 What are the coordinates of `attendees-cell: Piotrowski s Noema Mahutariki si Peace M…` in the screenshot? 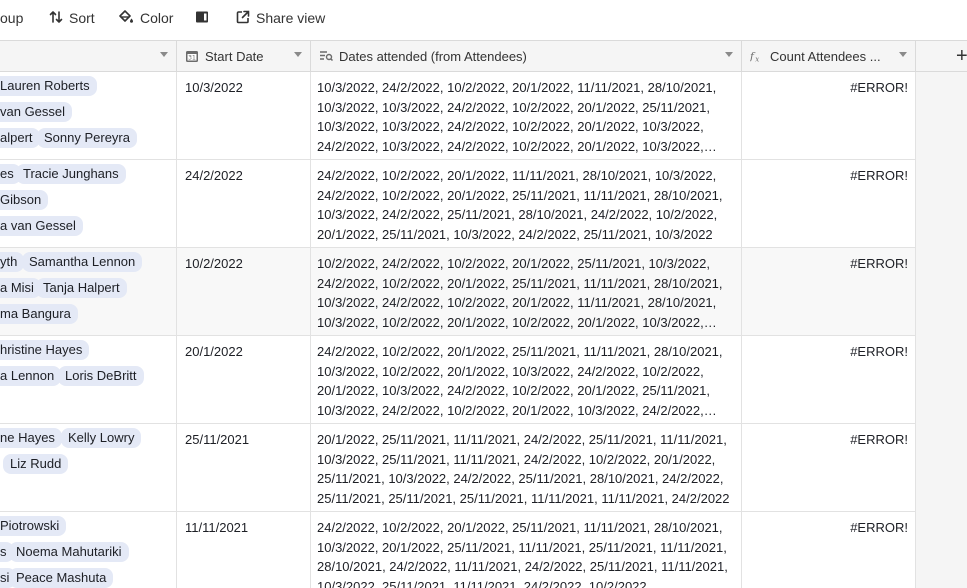 It's located at (88, 550).